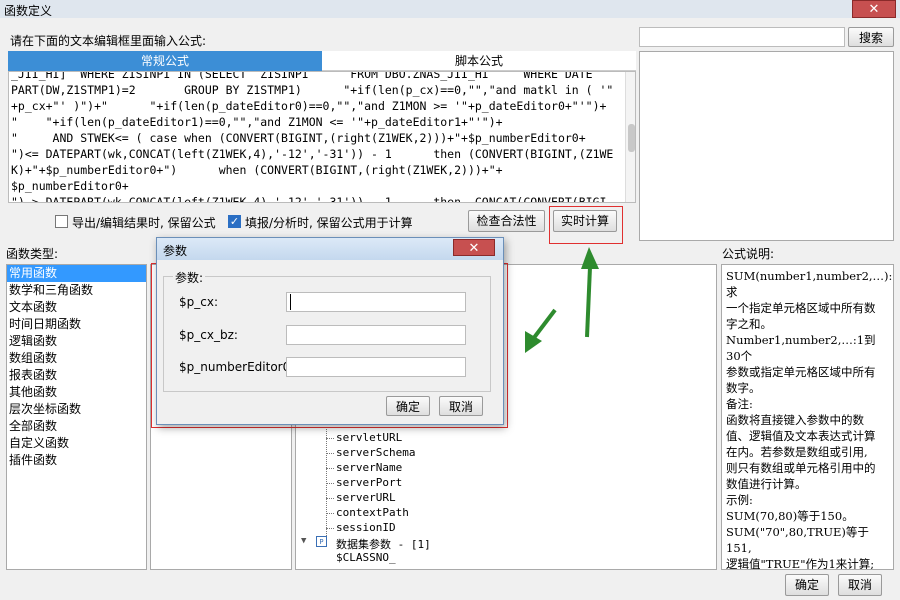 The width and height of the screenshot is (900, 600). Describe the element at coordinates (797, 540) in the screenshot. I see `description-line: SUM("70",80,TRUE)等于151,` at that location.